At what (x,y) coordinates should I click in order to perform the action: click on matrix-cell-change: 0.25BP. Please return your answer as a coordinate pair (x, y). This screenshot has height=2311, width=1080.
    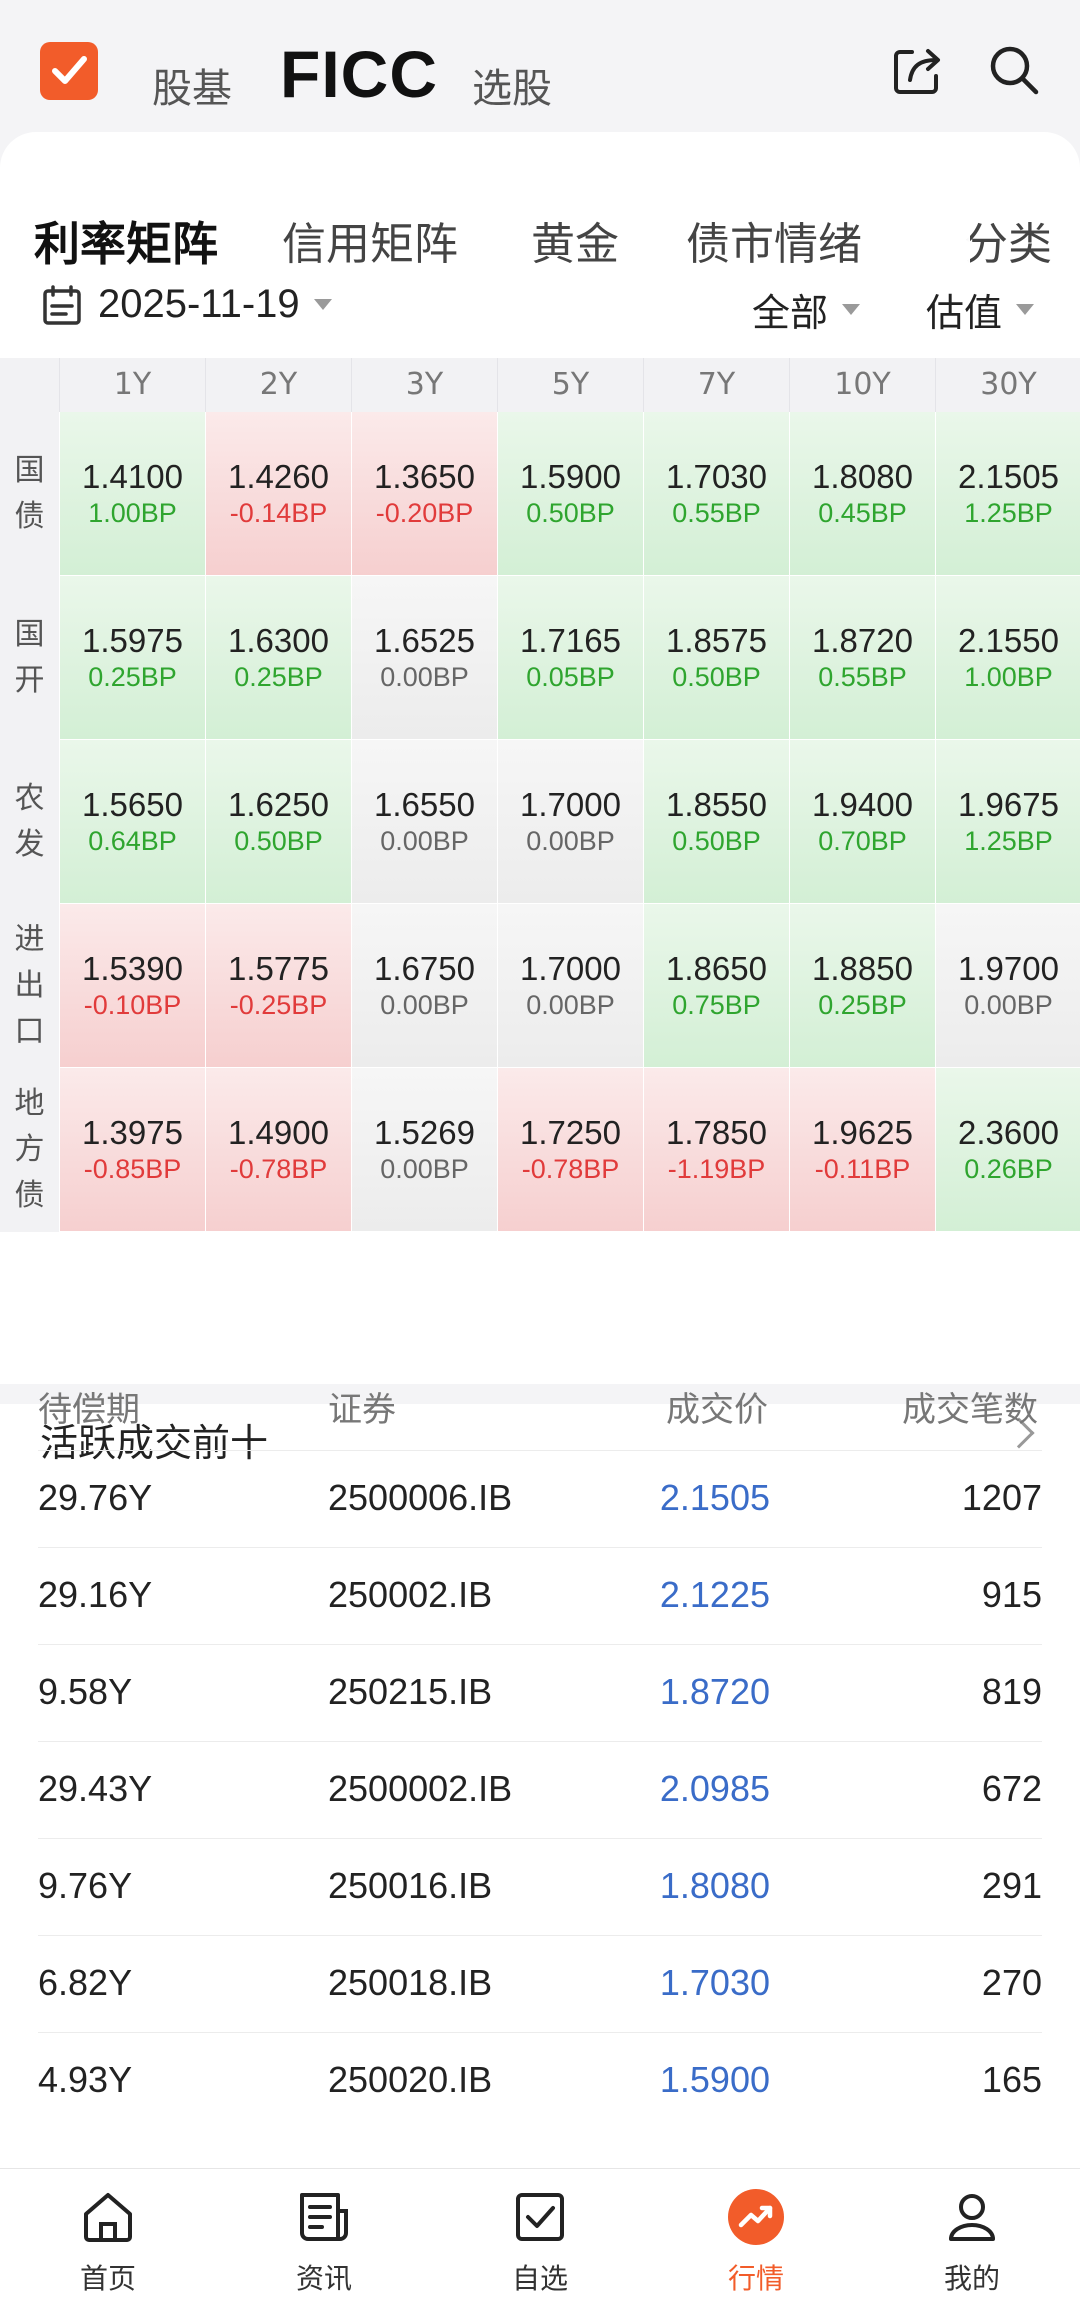
    Looking at the image, I should click on (132, 677).